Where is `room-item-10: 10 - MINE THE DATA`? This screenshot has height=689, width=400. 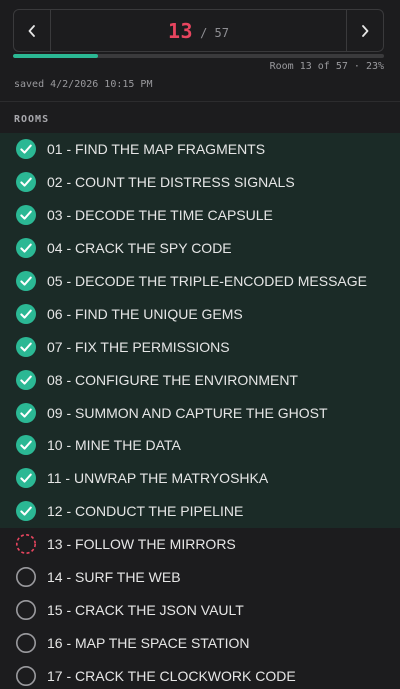
room-item-10: 10 - MINE THE DATA is located at coordinates (200, 445).